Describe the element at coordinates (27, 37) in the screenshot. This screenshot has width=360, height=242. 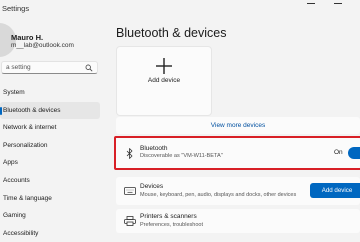
I see `user-name: Mauro H.` at that location.